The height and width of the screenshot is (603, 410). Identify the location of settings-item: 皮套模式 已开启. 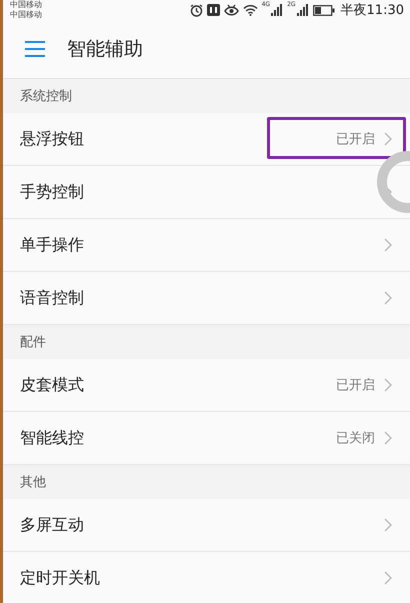
(206, 385).